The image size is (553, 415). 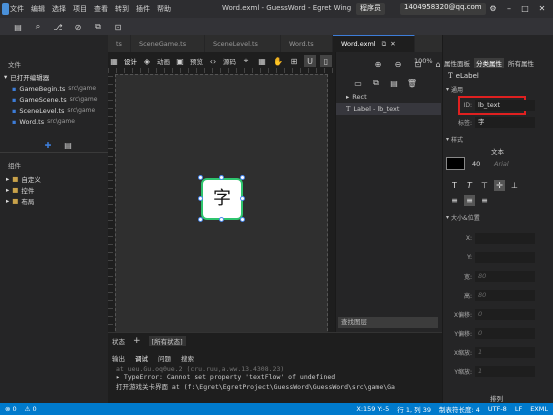 I want to click on line-ending: LF, so click(x=518, y=409).